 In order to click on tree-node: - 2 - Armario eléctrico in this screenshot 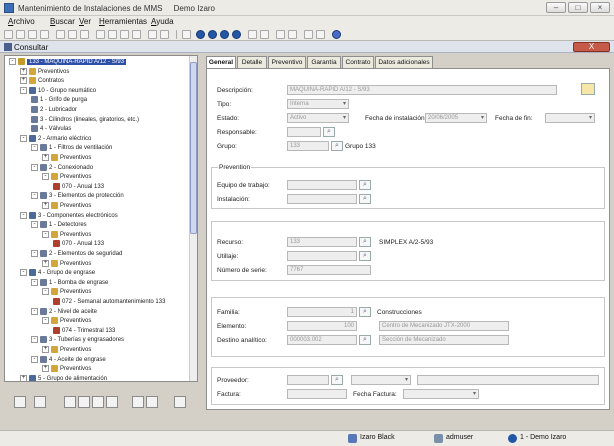, I will do `click(55, 139)`.